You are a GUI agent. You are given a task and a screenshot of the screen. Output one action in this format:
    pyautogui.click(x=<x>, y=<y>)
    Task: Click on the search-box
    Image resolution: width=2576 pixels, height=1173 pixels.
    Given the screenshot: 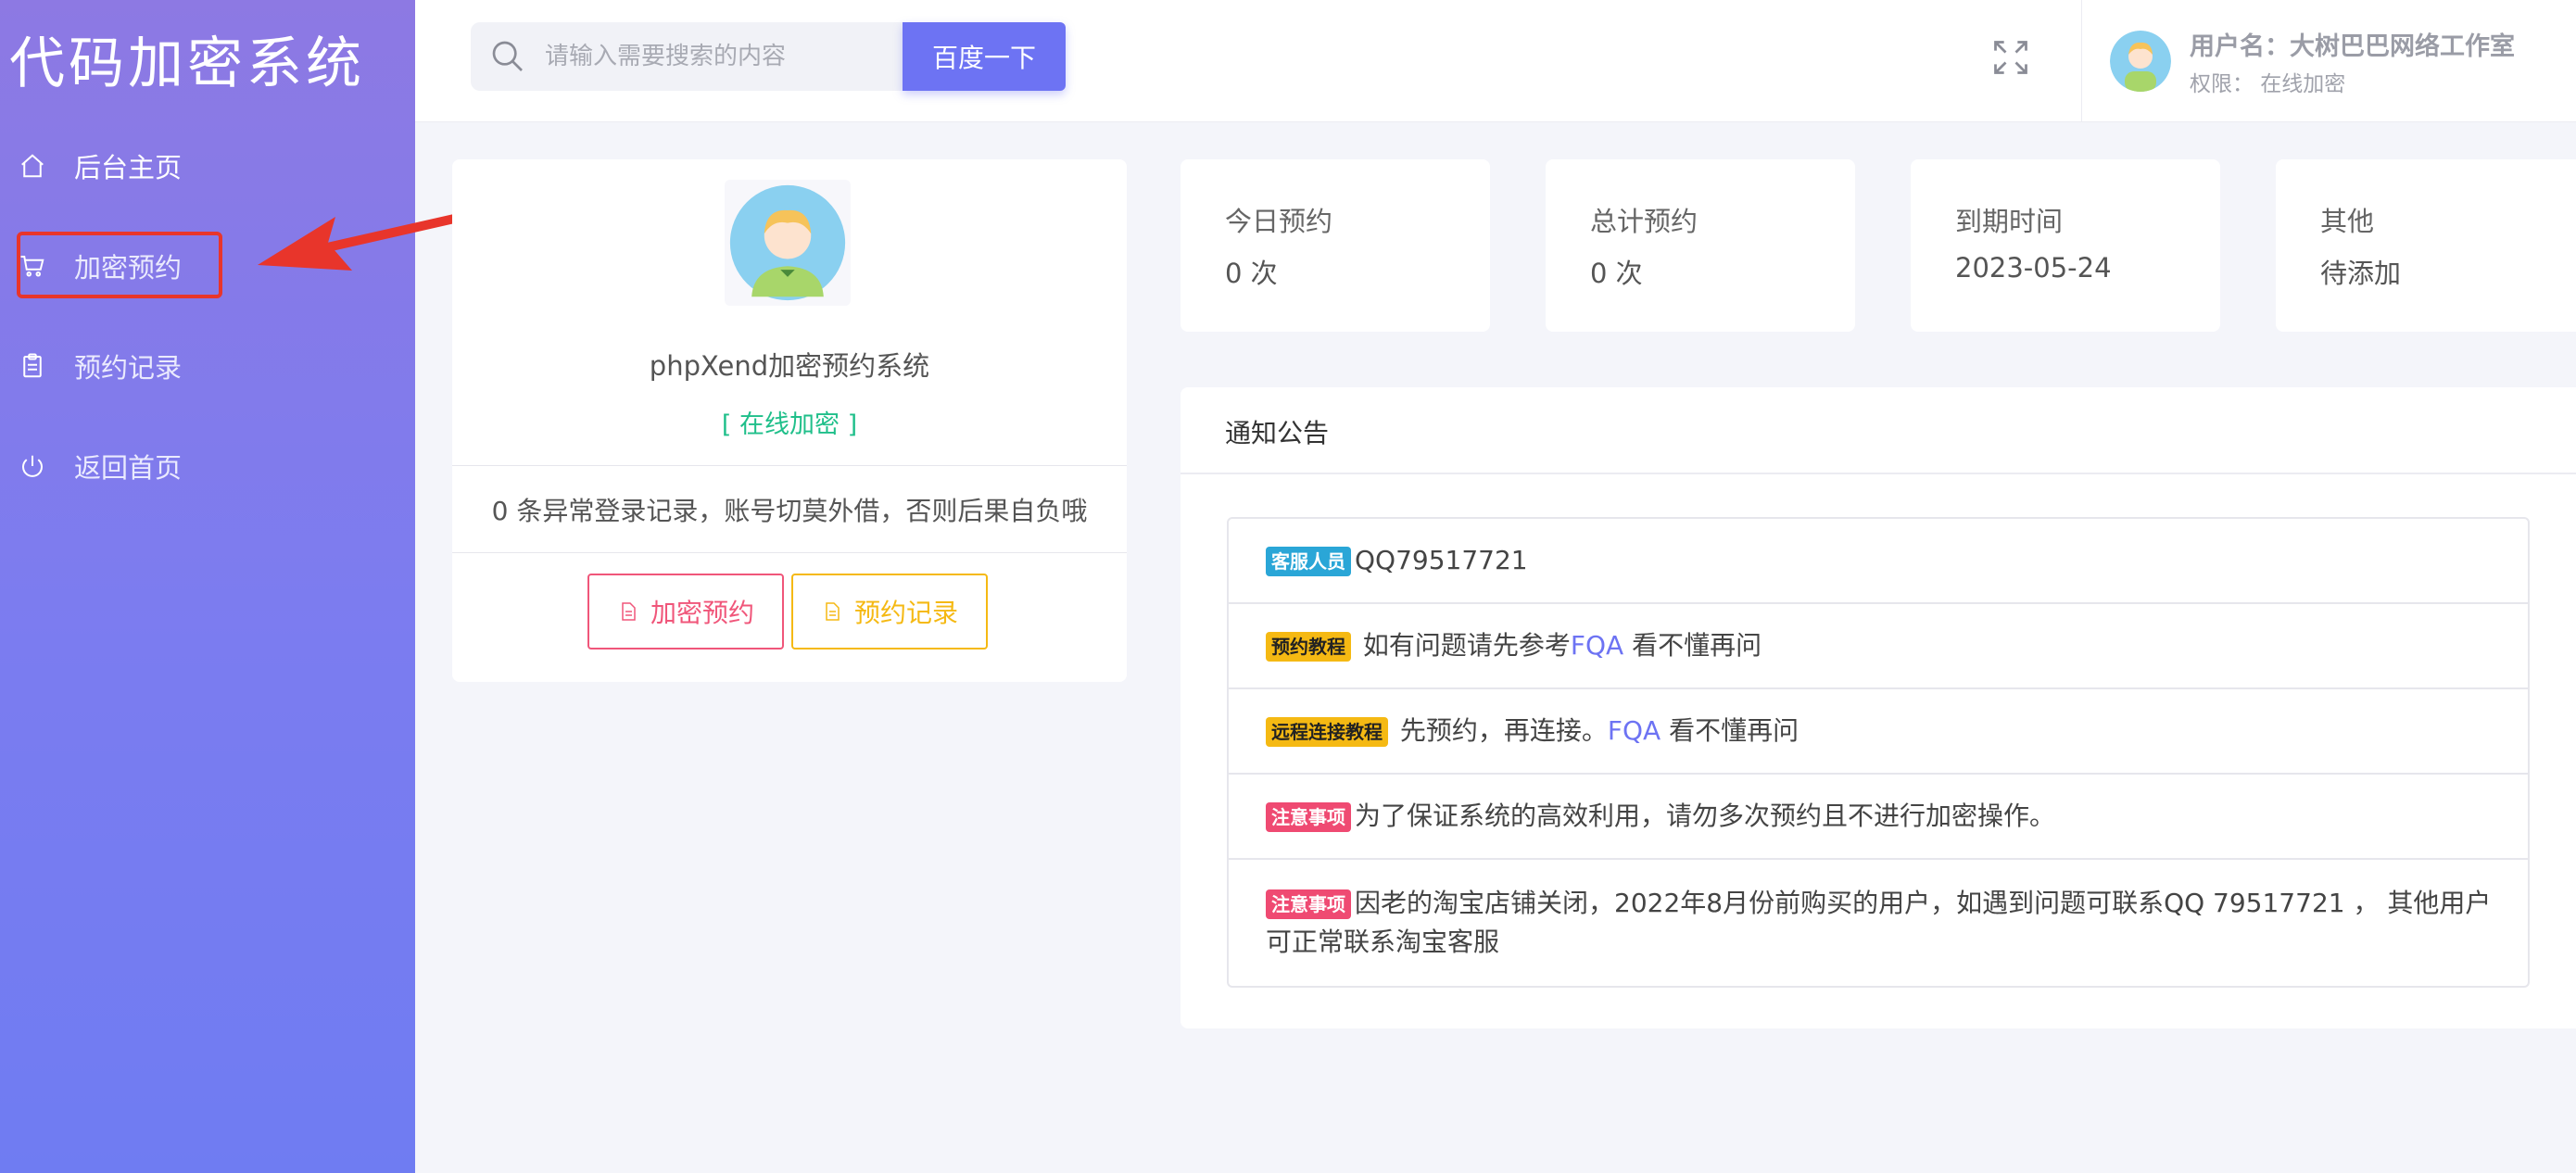 What is the action you would take?
    pyautogui.click(x=691, y=56)
    